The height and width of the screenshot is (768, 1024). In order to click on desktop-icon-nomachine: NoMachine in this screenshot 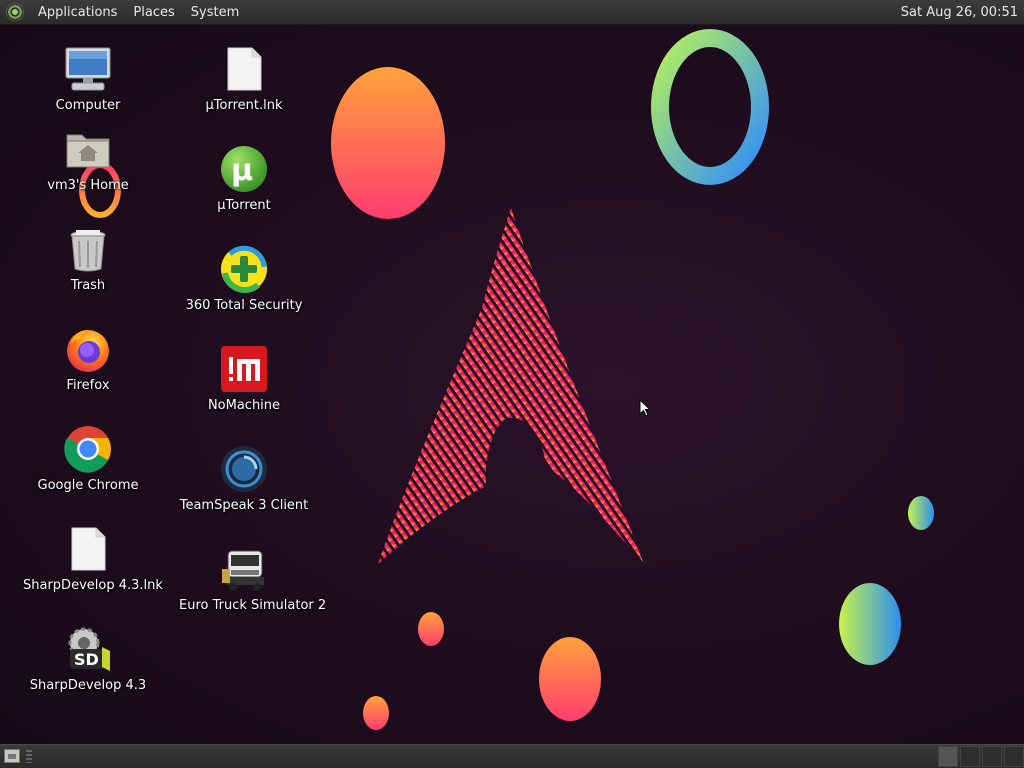, I will do `click(244, 379)`.